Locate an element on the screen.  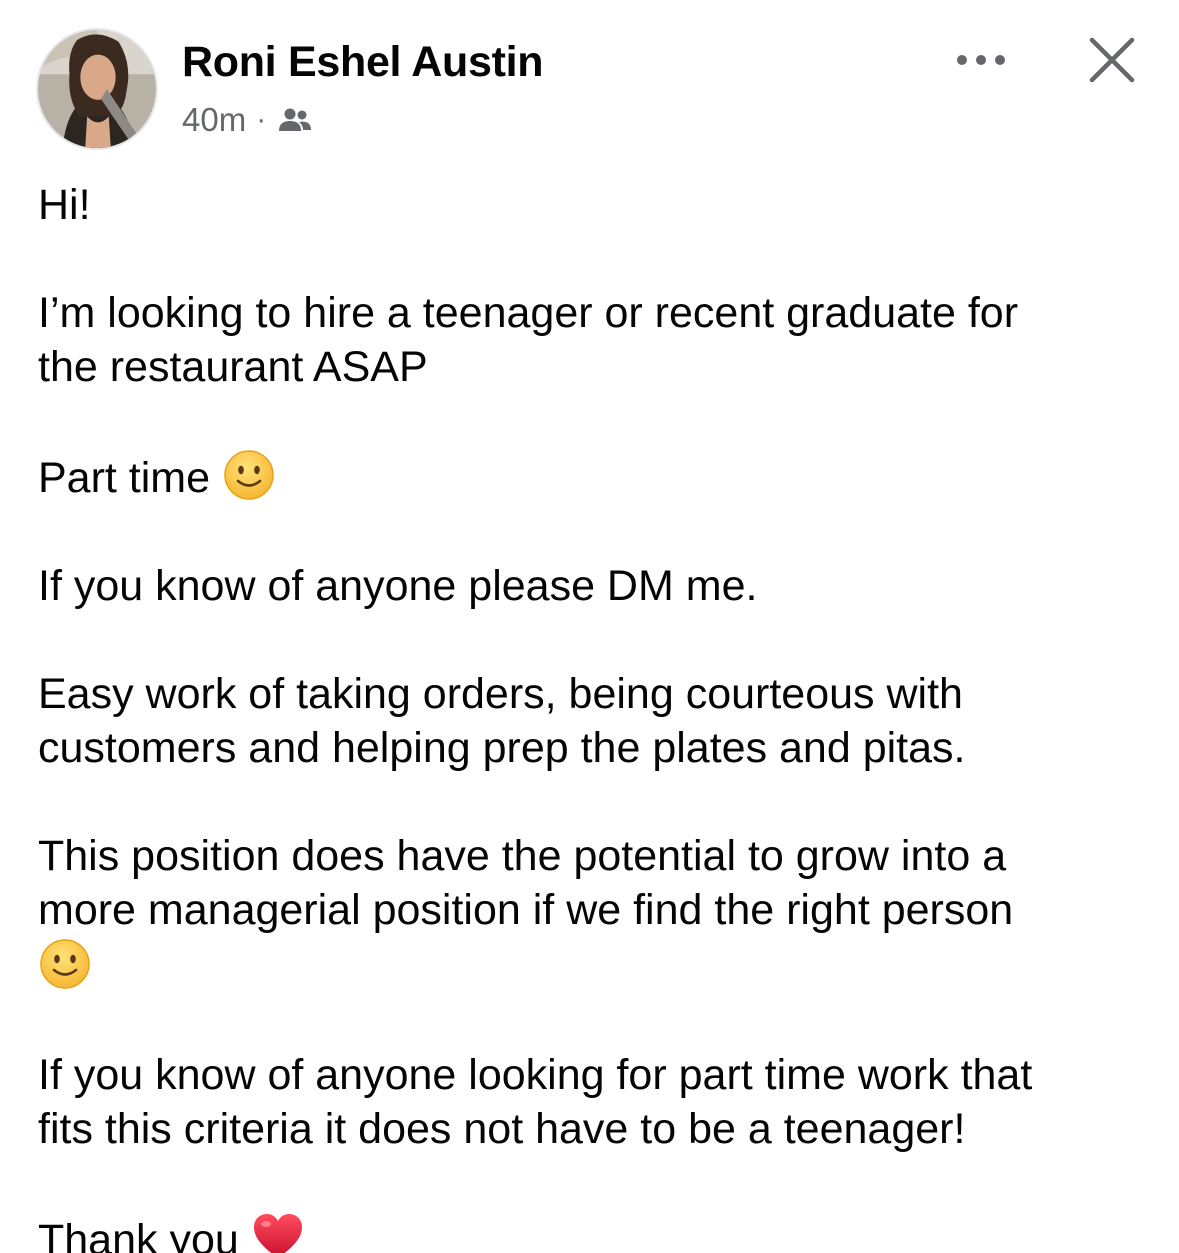
text-line: the restaurant ASAP is located at coordinates (233, 367).